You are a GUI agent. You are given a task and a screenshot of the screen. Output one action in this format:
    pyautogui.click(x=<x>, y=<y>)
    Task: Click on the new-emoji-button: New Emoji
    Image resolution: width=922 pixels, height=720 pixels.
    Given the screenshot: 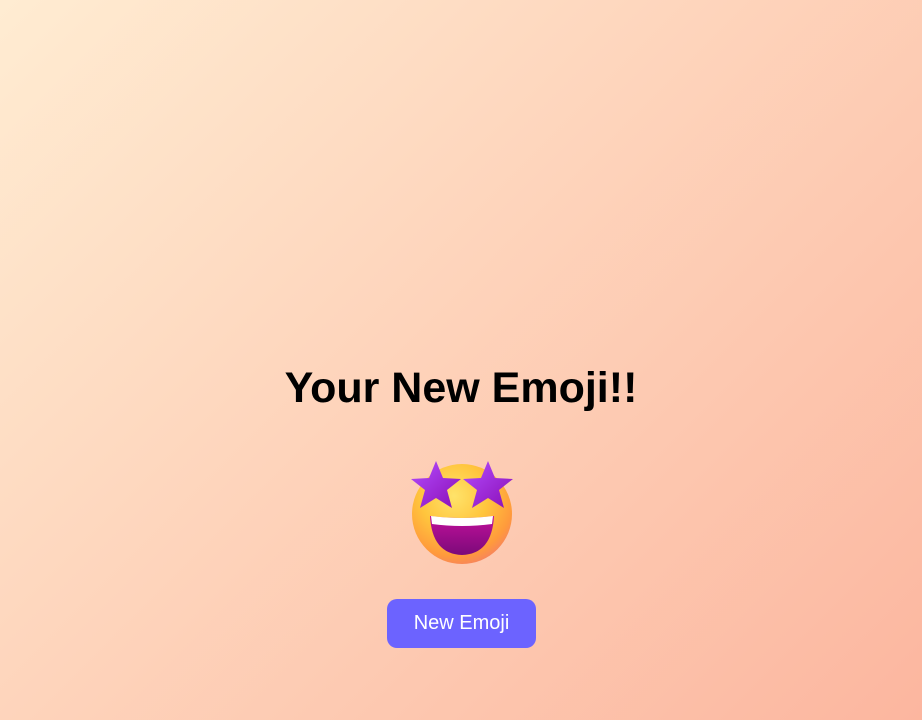 What is the action you would take?
    pyautogui.click(x=461, y=623)
    